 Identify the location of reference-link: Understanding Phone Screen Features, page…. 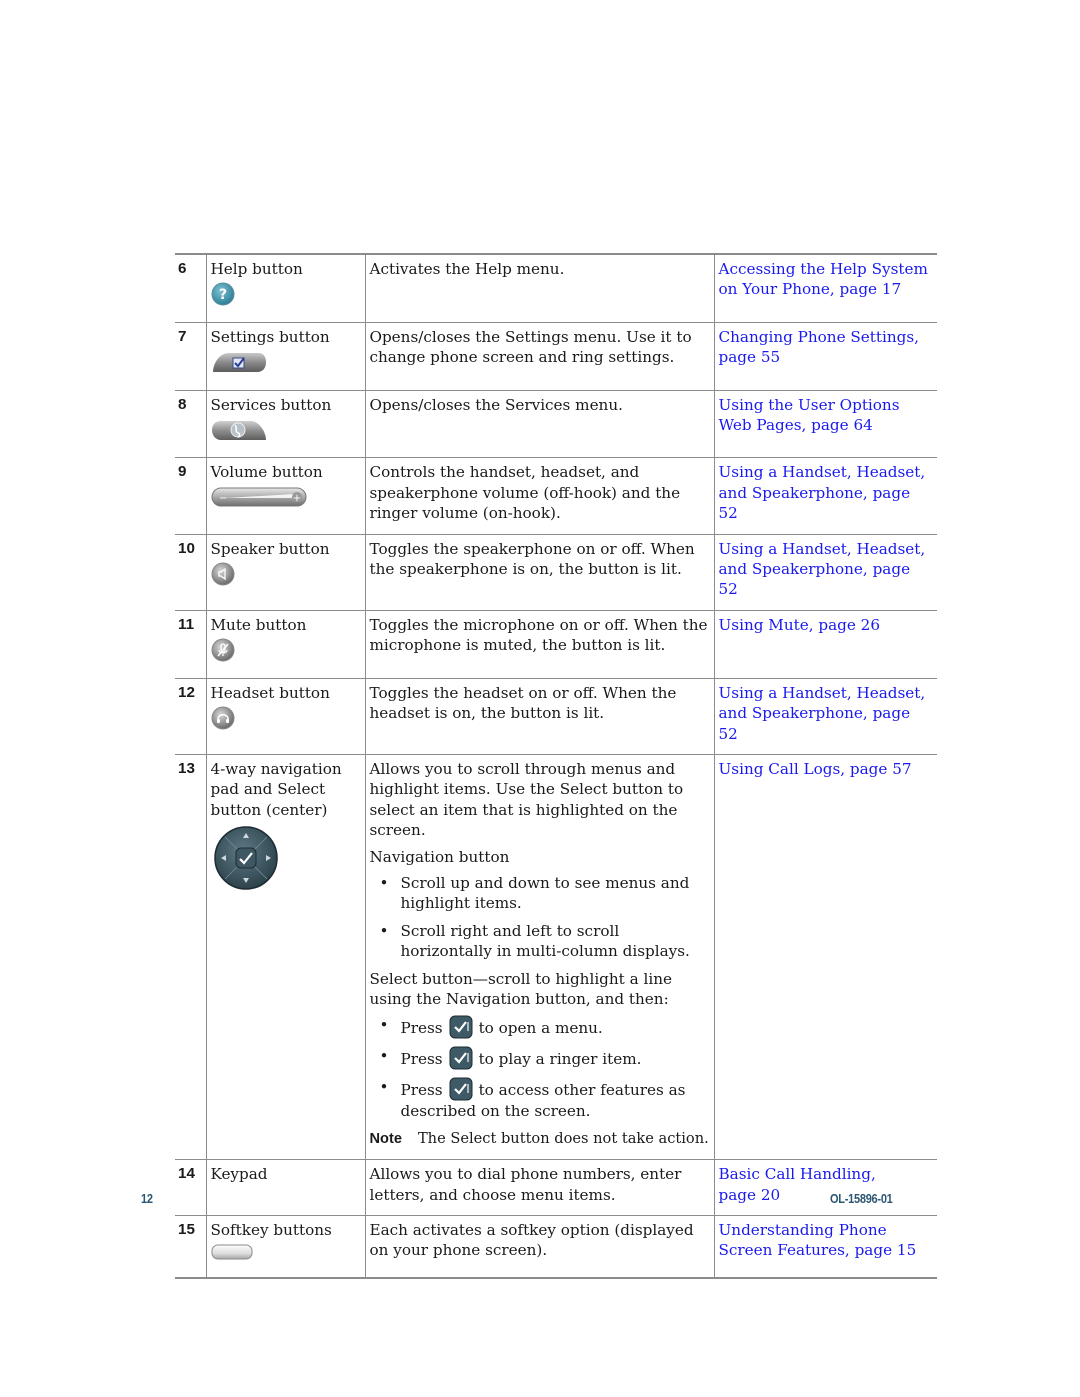
(826, 1240).